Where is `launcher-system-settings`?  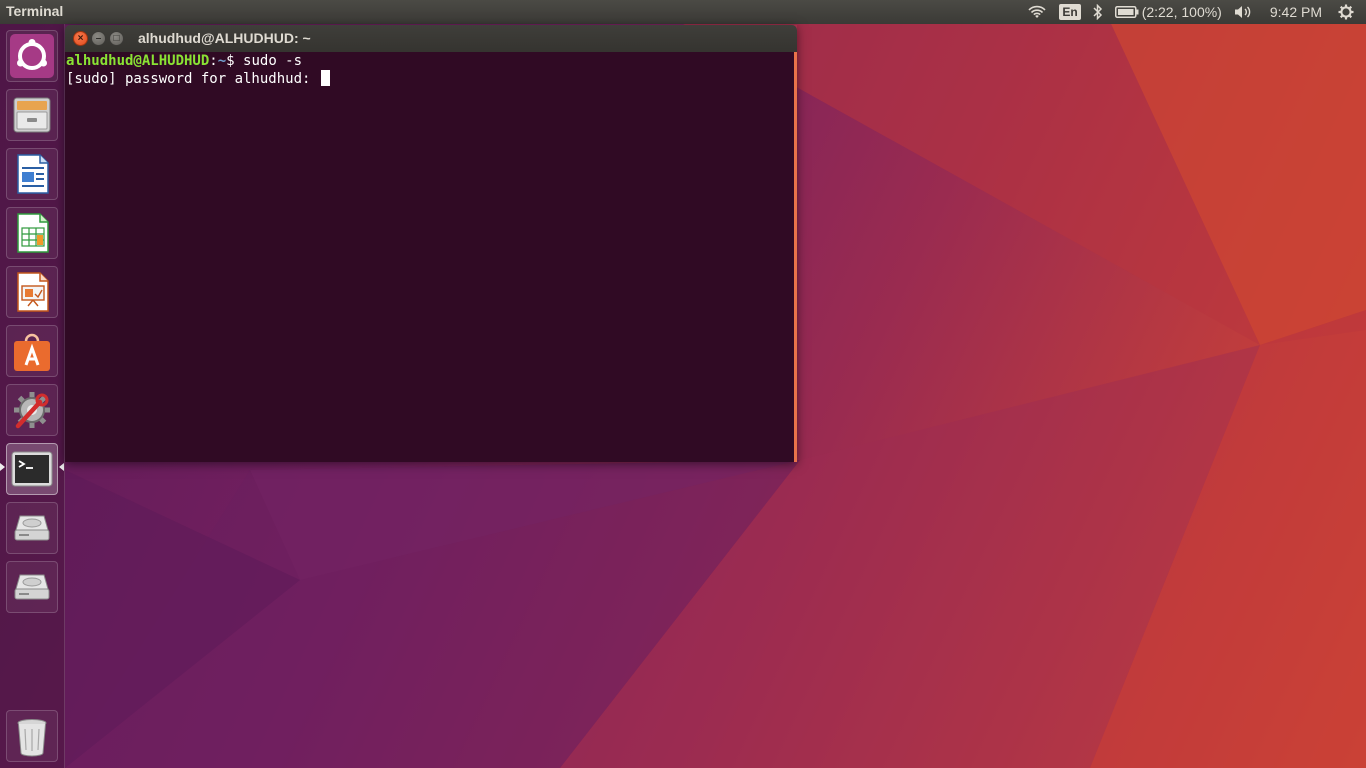
launcher-system-settings is located at coordinates (32, 410).